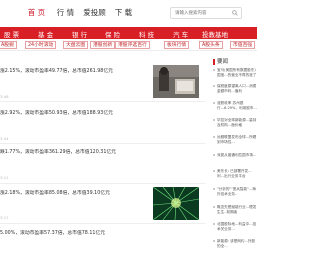 The height and width of the screenshot is (262, 320). I want to click on news-title: 涨2.18%，滚动市盈率85.08倍，总市值39.10亿元, so click(55, 192).